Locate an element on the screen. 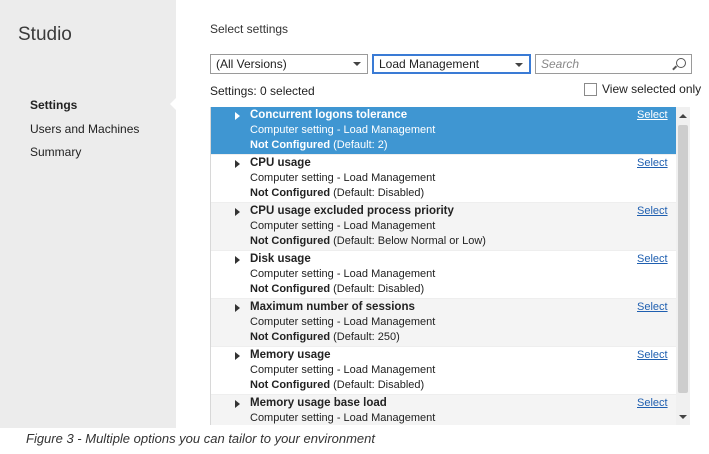  setting-name: Maximum number of sessions is located at coordinates (332, 307).